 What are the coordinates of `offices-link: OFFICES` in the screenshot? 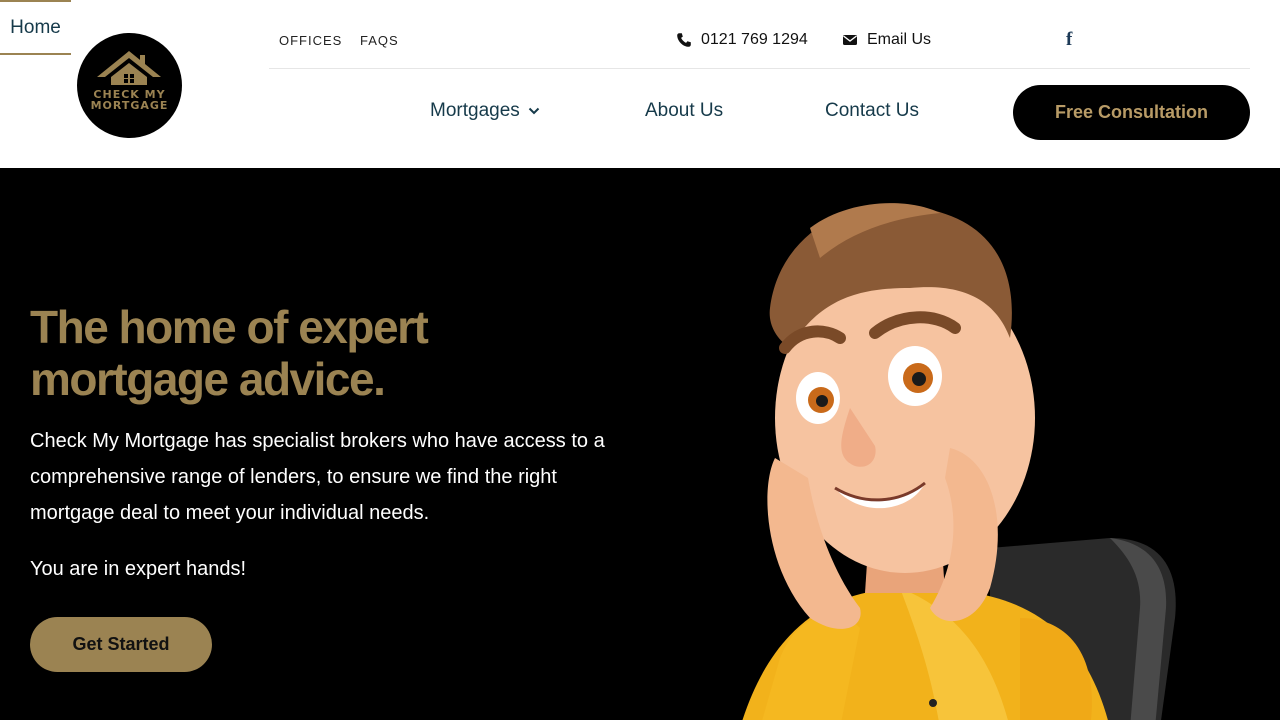 It's located at (310, 40).